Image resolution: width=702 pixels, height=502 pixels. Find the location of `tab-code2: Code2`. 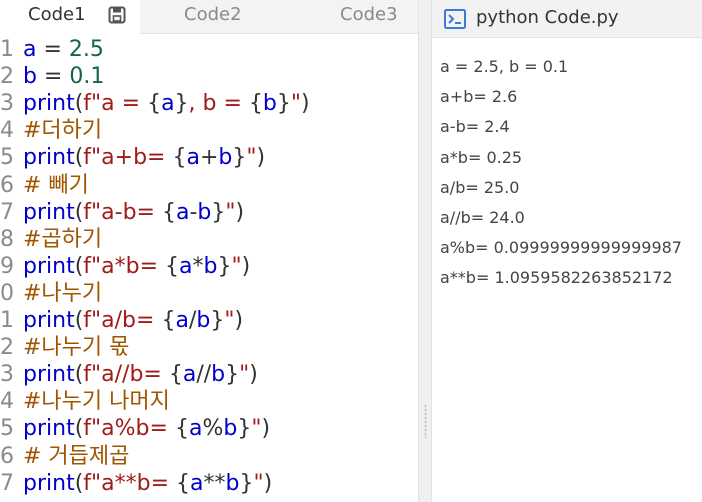

tab-code2: Code2 is located at coordinates (213, 17).